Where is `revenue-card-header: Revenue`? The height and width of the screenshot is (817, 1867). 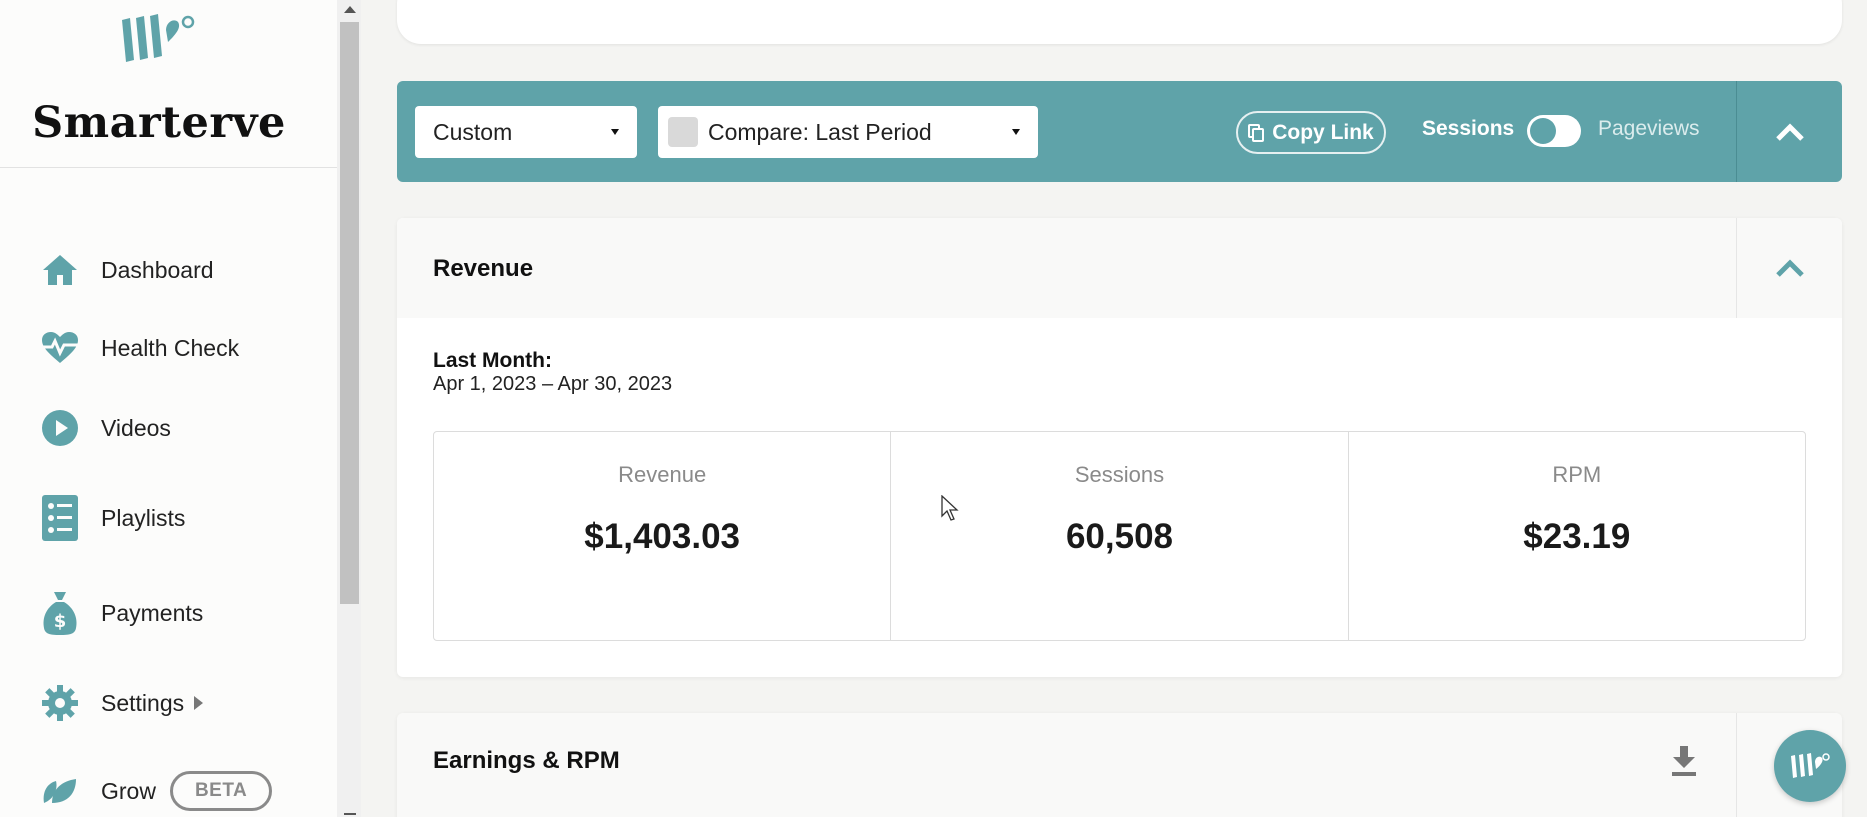 revenue-card-header: Revenue is located at coordinates (1119, 268).